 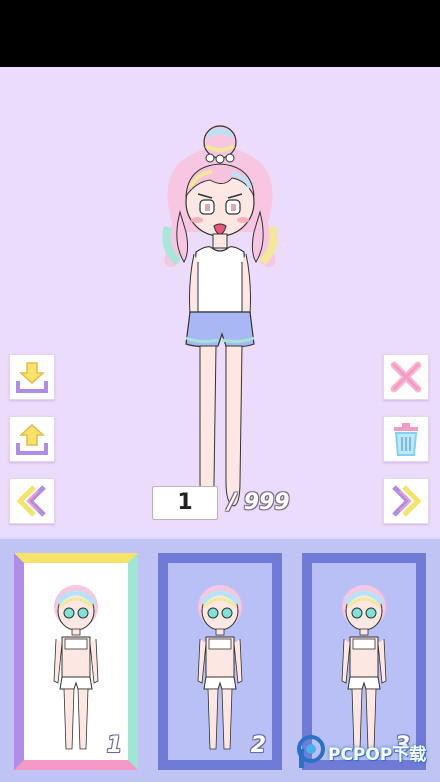 I want to click on upload-button, so click(x=32, y=439).